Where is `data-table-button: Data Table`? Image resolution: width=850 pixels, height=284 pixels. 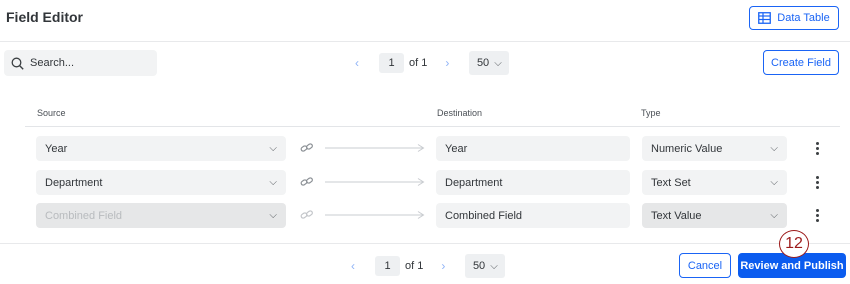 data-table-button: Data Table is located at coordinates (794, 18).